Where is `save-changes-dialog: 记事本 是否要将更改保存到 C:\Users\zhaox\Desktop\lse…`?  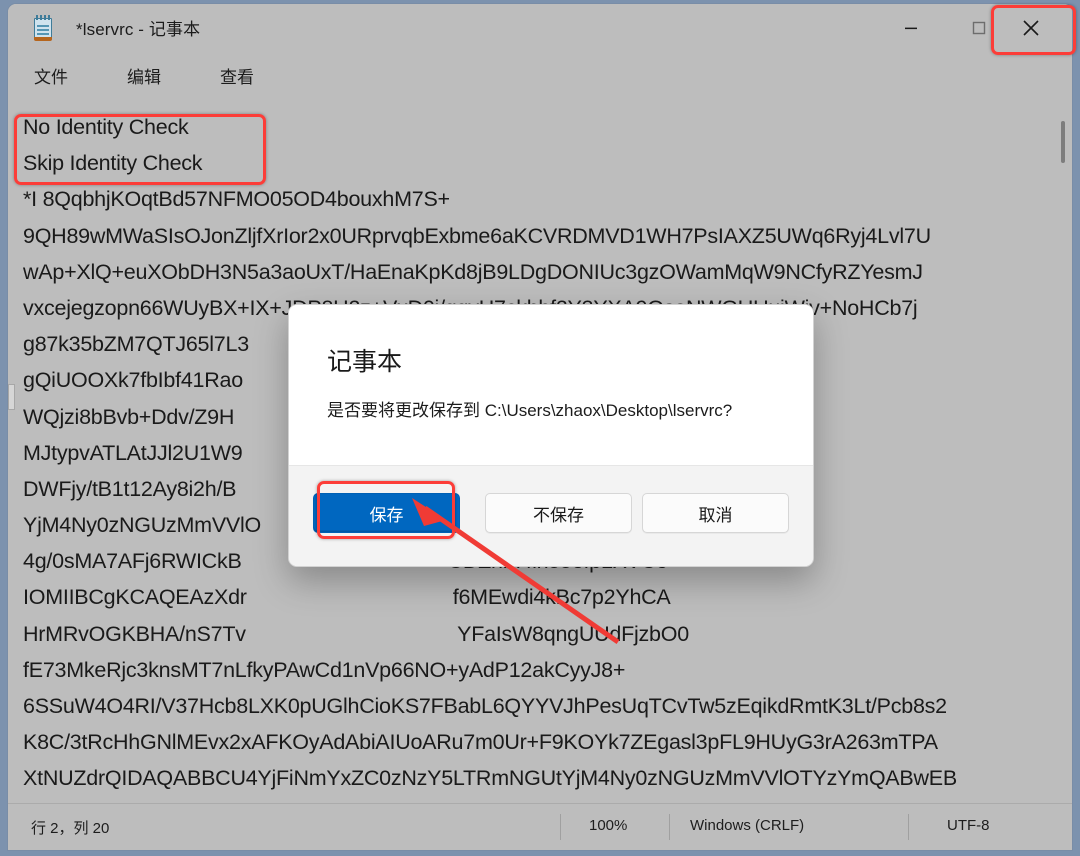 save-changes-dialog: 记事本 是否要将更改保存到 C:\Users\zhaox\Desktop\lse… is located at coordinates (551, 435).